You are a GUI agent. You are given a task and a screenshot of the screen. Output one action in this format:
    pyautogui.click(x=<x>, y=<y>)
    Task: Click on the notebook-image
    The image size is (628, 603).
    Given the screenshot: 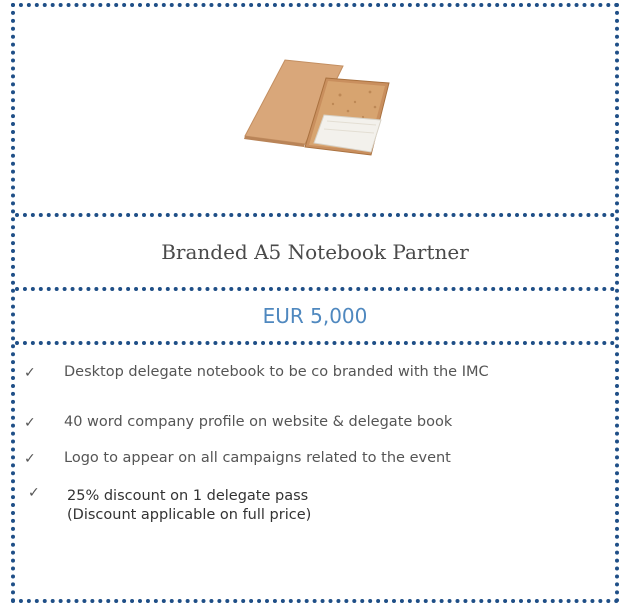 What is the action you would take?
    pyautogui.click(x=317, y=107)
    